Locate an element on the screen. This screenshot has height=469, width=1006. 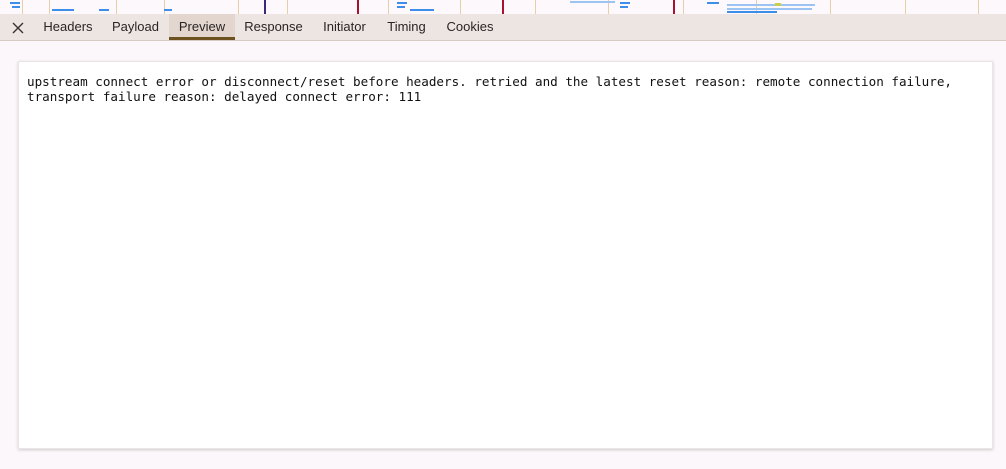
tab-initiator-label: Initiator is located at coordinates (344, 26).